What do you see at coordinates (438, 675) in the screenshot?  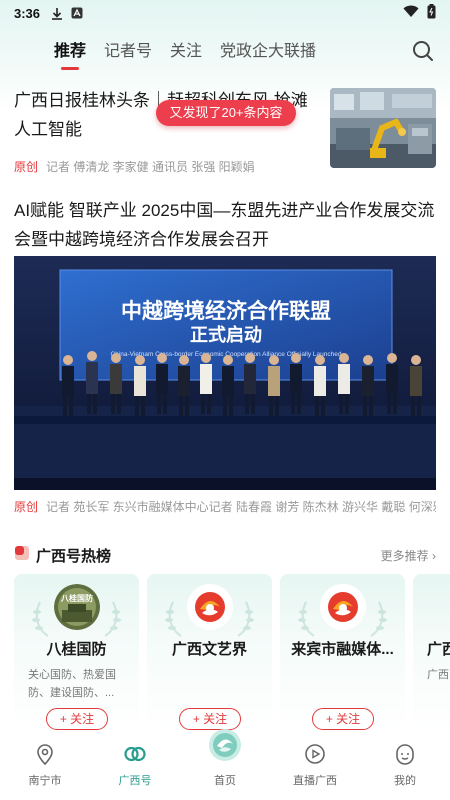 I see `account-desc: 广西 台开` at bounding box center [438, 675].